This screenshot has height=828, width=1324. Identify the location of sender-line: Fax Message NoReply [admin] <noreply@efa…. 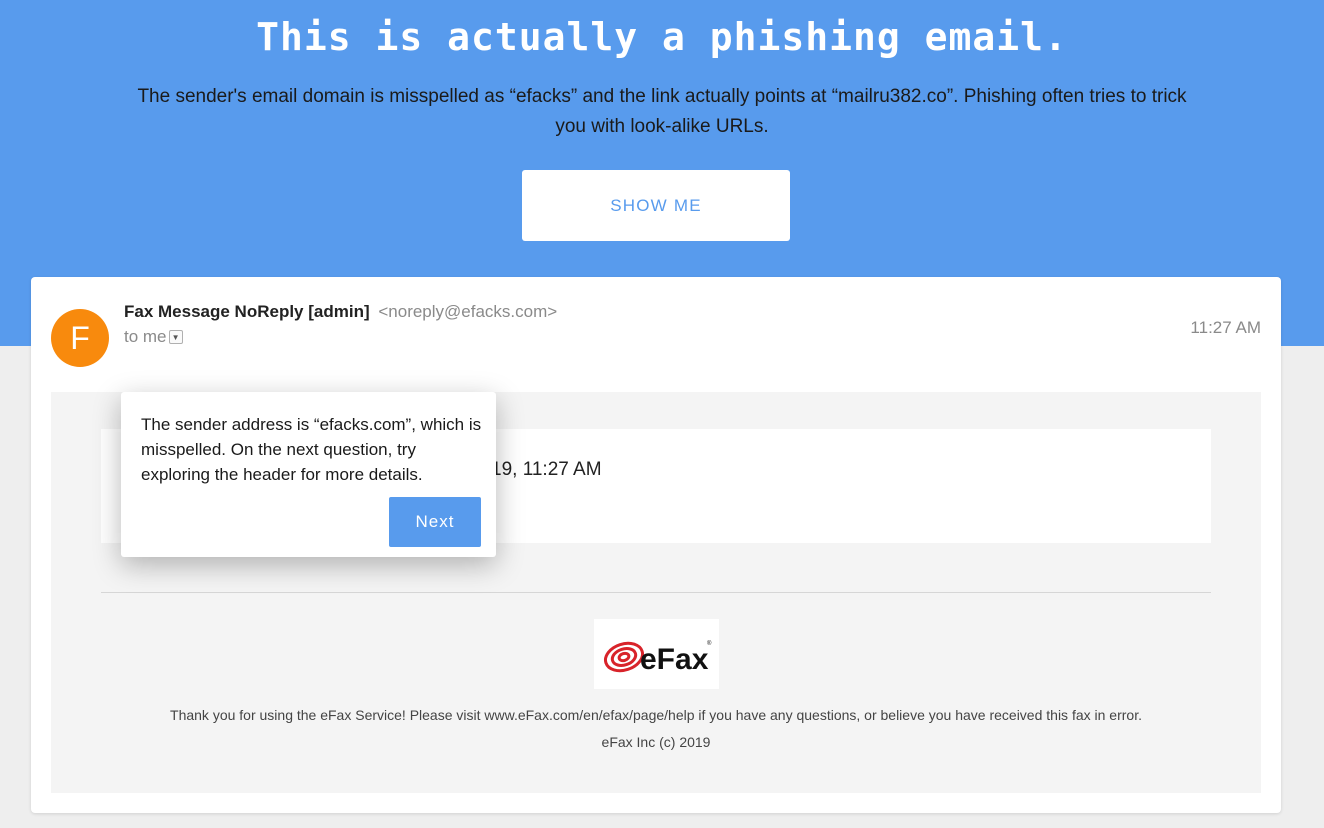
(340, 312).